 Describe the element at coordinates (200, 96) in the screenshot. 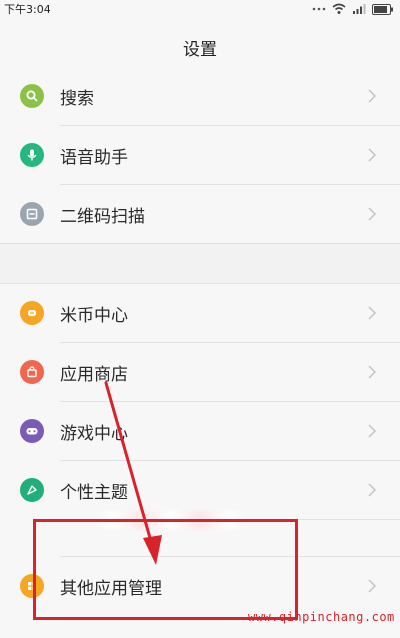

I see `settings-item-search: 搜索` at that location.